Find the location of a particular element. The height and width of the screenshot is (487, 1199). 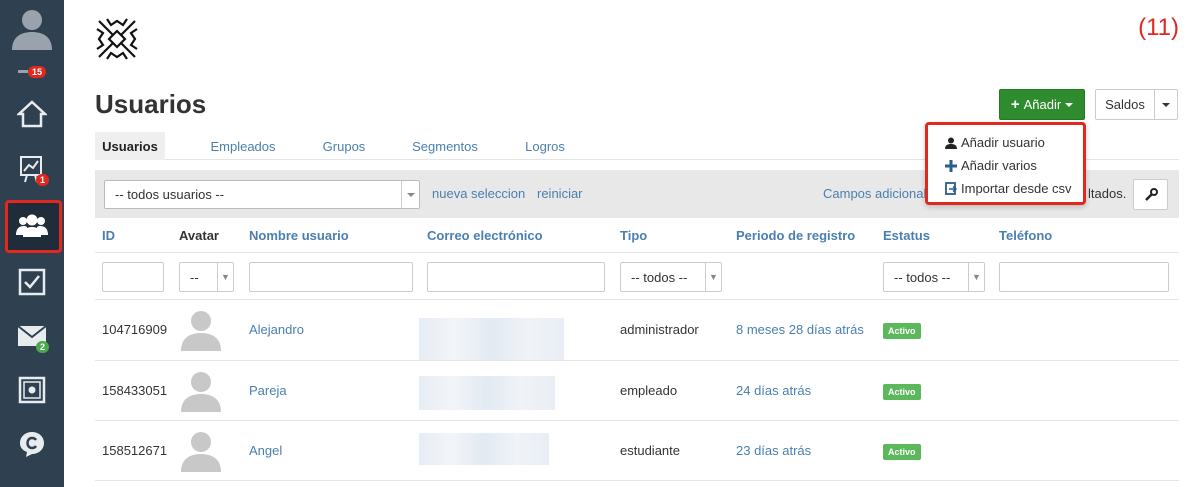

status-filter-value: -- todos -- is located at coordinates (922, 277).